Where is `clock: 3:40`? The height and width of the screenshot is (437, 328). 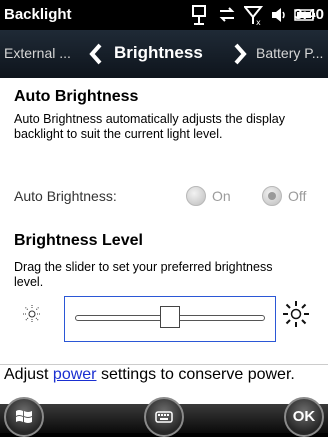
clock: 3:40 is located at coordinates (309, 14).